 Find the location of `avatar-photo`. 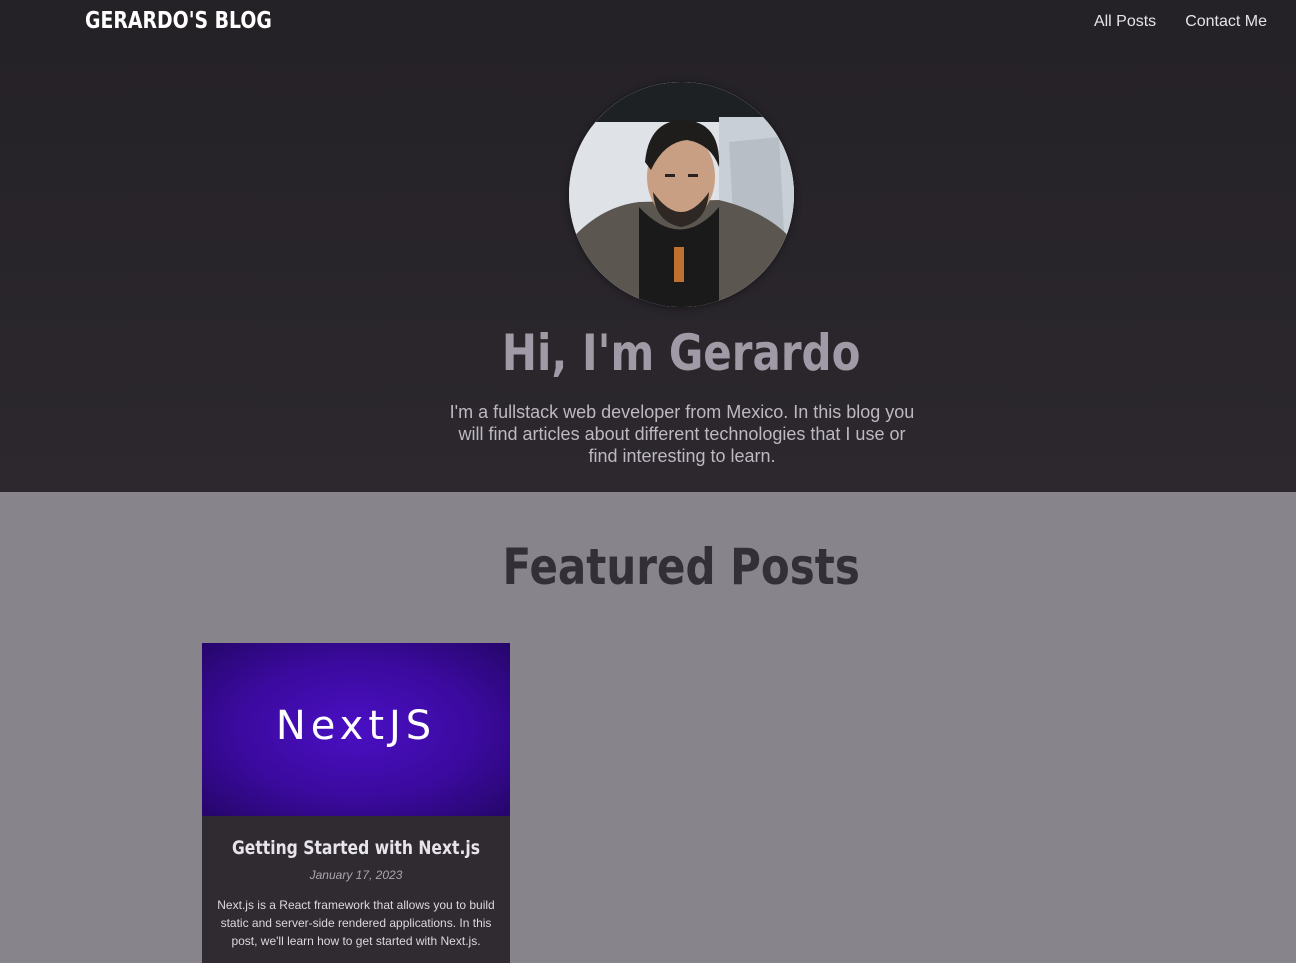

avatar-photo is located at coordinates (681, 194).